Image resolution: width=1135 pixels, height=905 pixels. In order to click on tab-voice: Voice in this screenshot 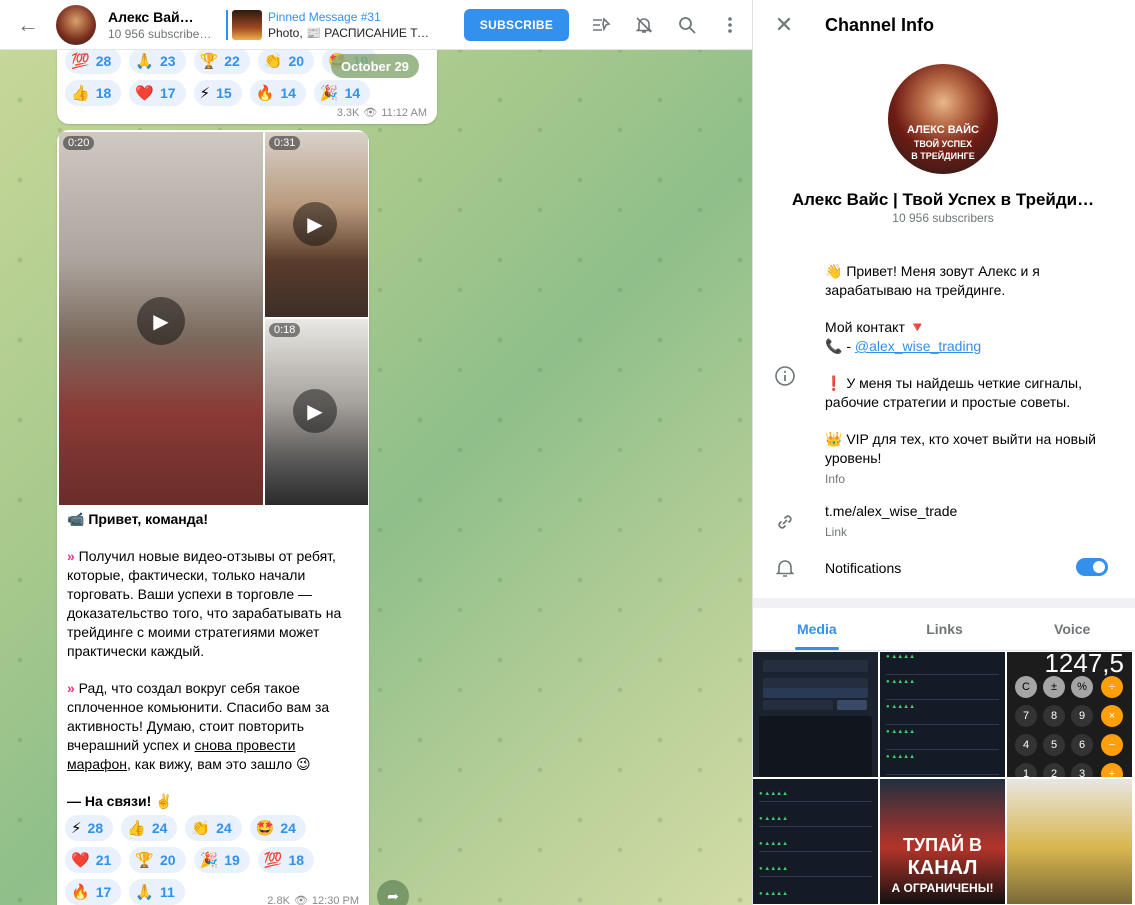, I will do `click(1071, 629)`.